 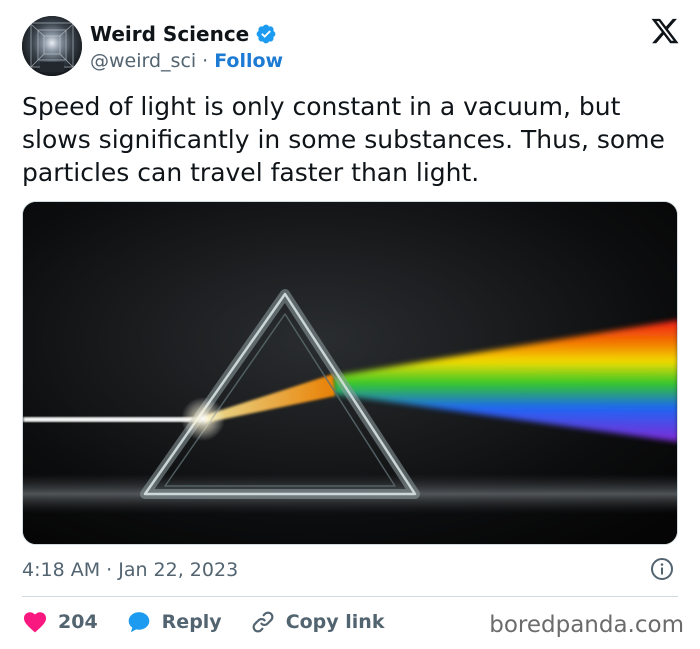 What do you see at coordinates (335, 622) in the screenshot?
I see `copy-link-label: Copy link` at bounding box center [335, 622].